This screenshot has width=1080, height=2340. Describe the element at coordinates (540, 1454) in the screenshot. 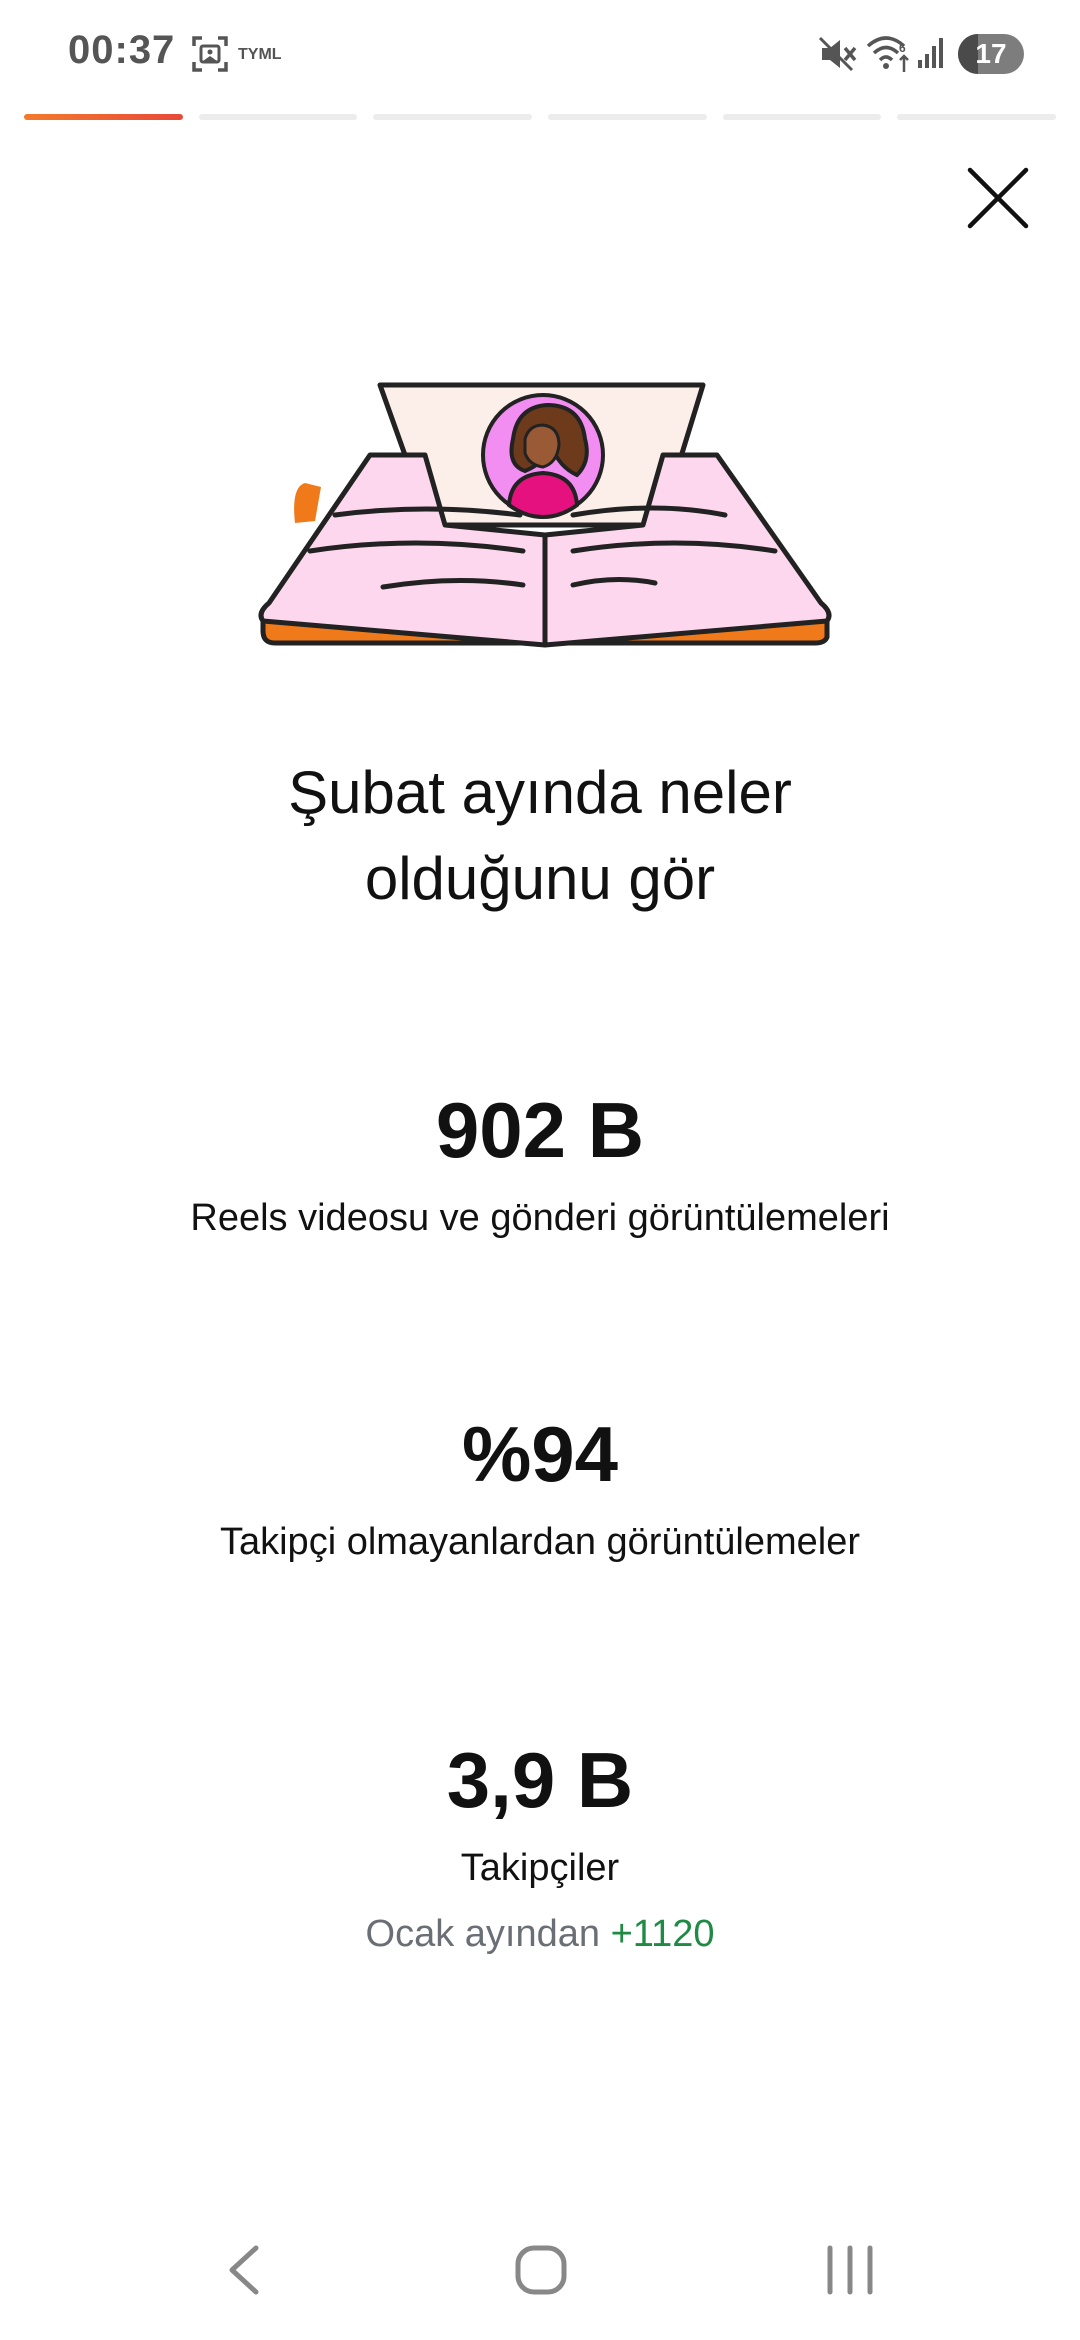

I see `non-follower-views-value: %94` at that location.